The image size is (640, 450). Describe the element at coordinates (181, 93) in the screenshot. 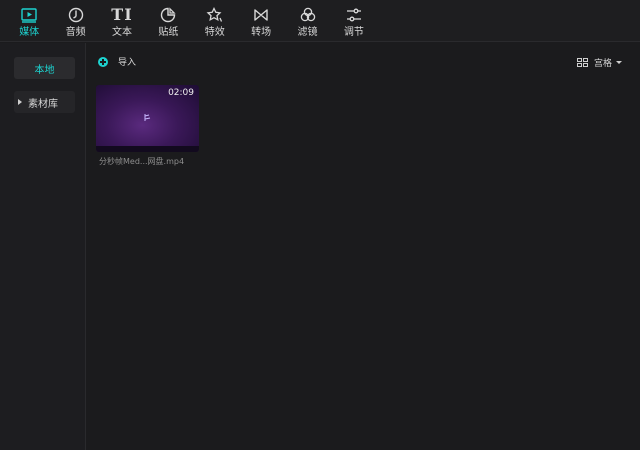

I see `media-duration: 02:09` at that location.